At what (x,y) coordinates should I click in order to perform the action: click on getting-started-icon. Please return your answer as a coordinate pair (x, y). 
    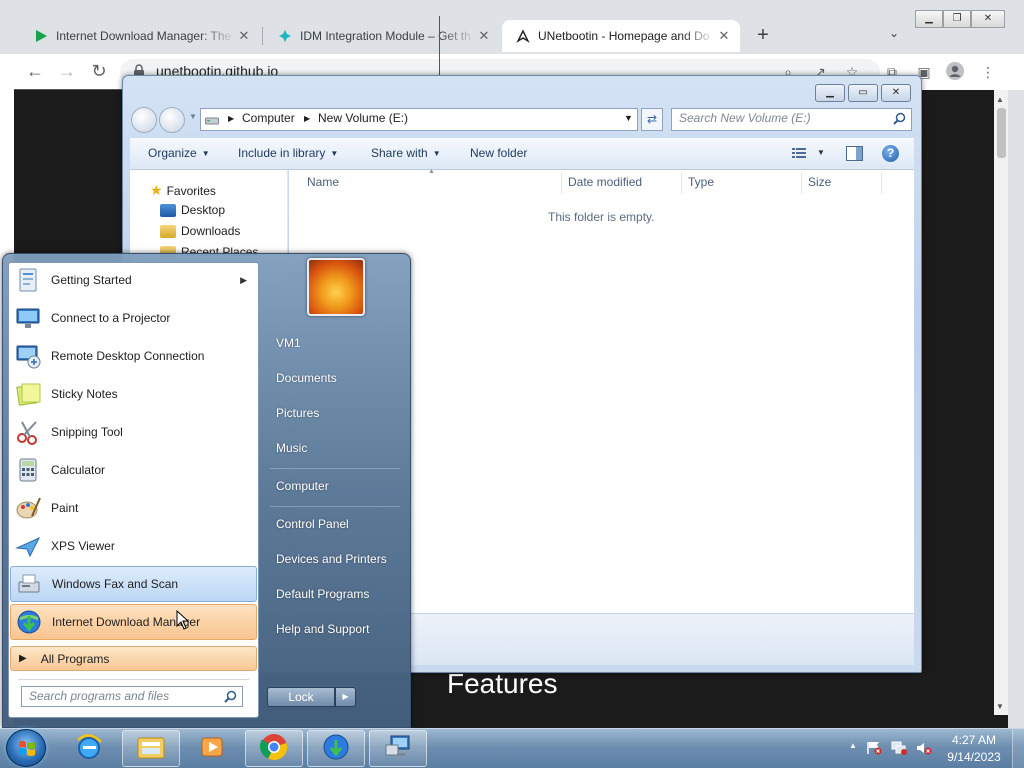
    Looking at the image, I should click on (28, 280).